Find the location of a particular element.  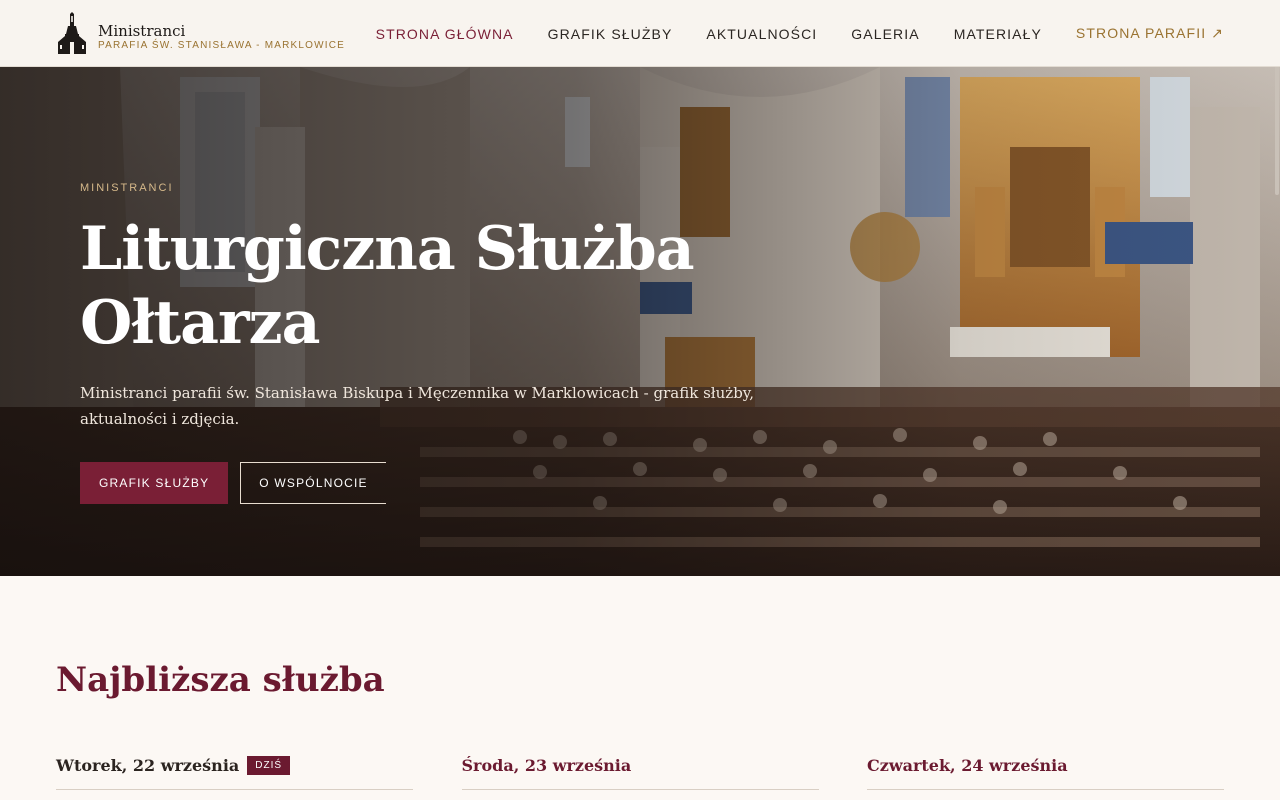

brand-subtitle: PARAFIA ŚW. STANISŁAWA - MARKLOWICE is located at coordinates (222, 45).